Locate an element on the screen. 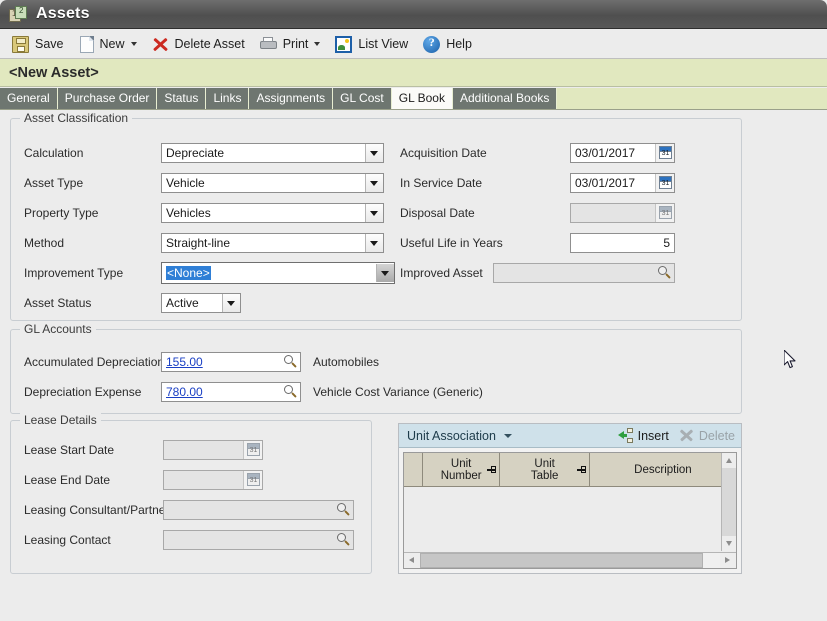 The height and width of the screenshot is (621, 827). print-button-label: Print is located at coordinates (295, 44).